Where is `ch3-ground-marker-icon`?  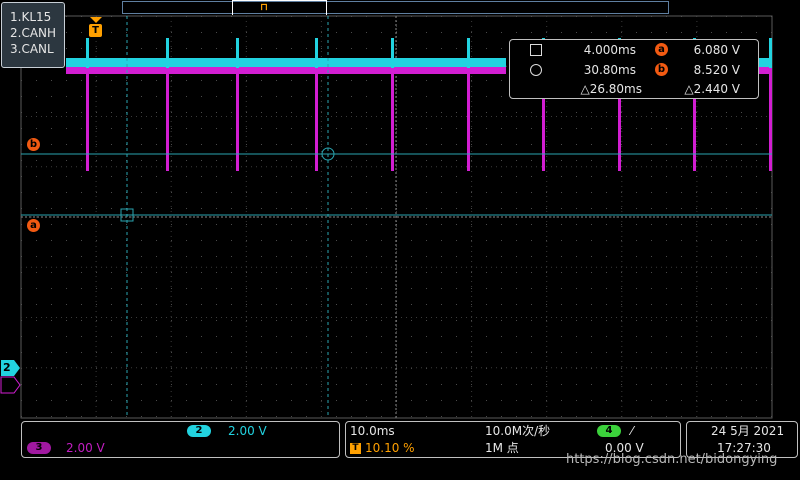 ch3-ground-marker-icon is located at coordinates (10, 385).